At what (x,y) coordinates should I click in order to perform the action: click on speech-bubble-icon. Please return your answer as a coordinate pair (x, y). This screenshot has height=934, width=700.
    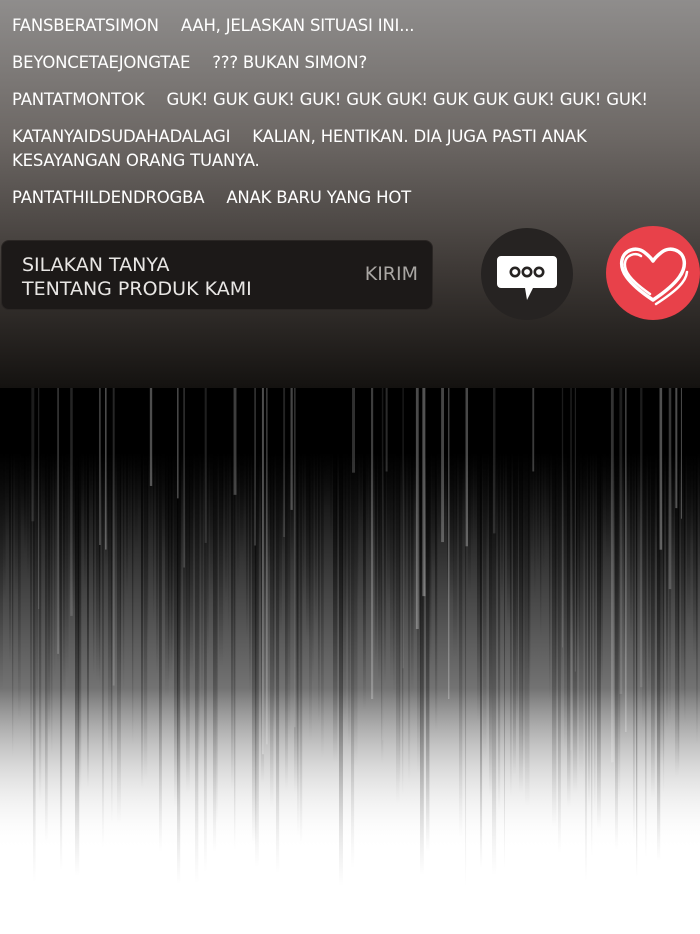
    Looking at the image, I should click on (527, 278).